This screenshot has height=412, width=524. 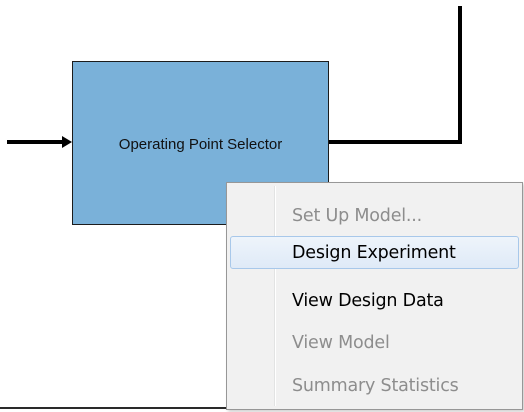 What do you see at coordinates (113, 408) in the screenshot?
I see `bottom-signal-line` at bounding box center [113, 408].